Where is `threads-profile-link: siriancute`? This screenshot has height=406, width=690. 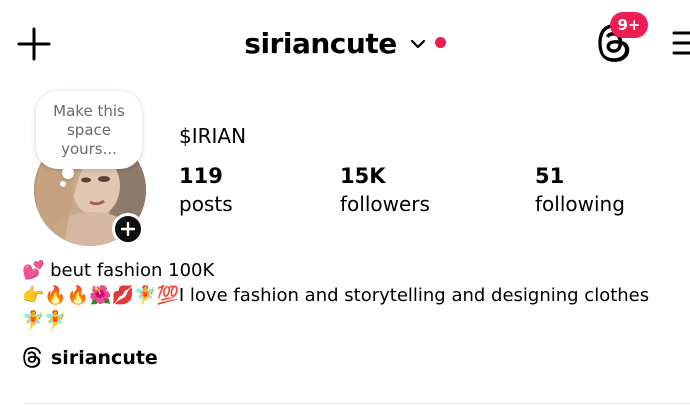 threads-profile-link: siriancute is located at coordinates (90, 358).